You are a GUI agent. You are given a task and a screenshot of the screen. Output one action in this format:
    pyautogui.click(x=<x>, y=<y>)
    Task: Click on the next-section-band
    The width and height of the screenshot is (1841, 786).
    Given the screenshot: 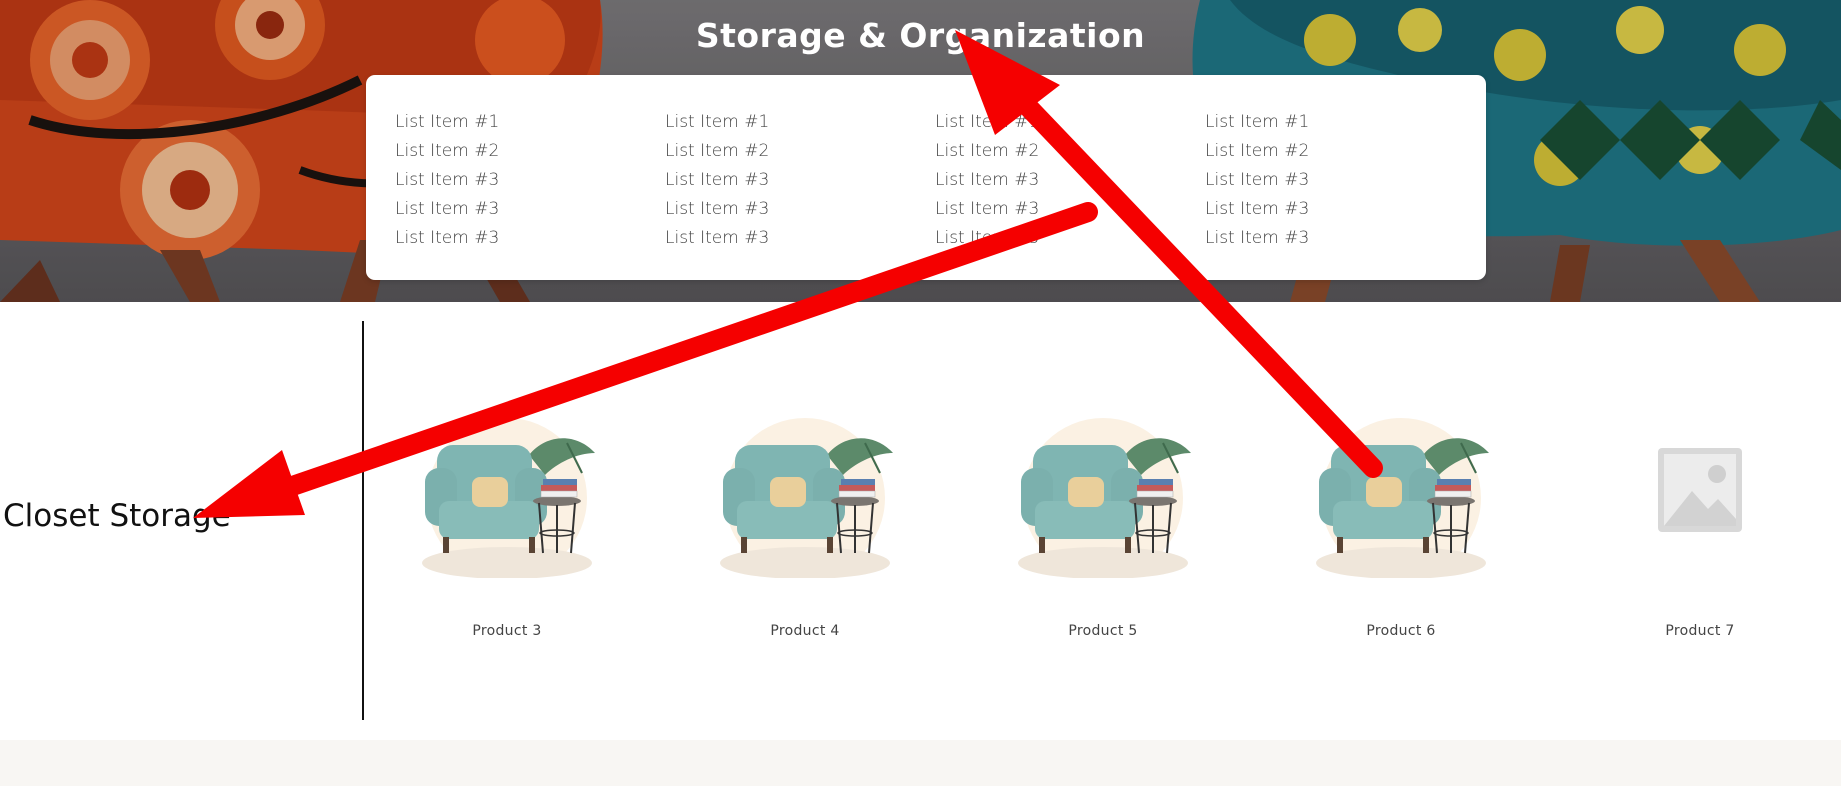 What is the action you would take?
    pyautogui.click(x=920, y=763)
    